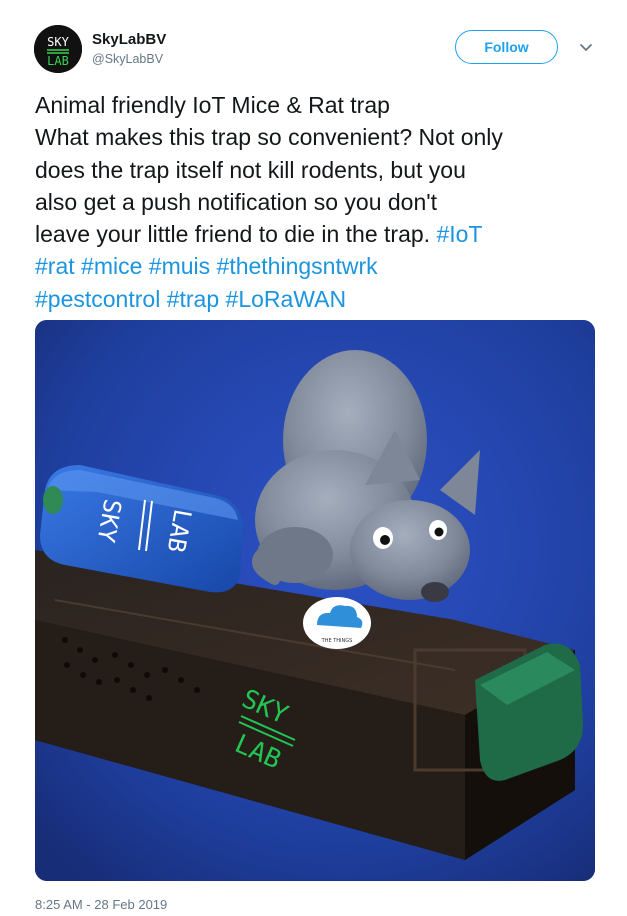 Image resolution: width=627 pixels, height=916 pixels. I want to click on sticker-text: THE THINGS, so click(337, 641).